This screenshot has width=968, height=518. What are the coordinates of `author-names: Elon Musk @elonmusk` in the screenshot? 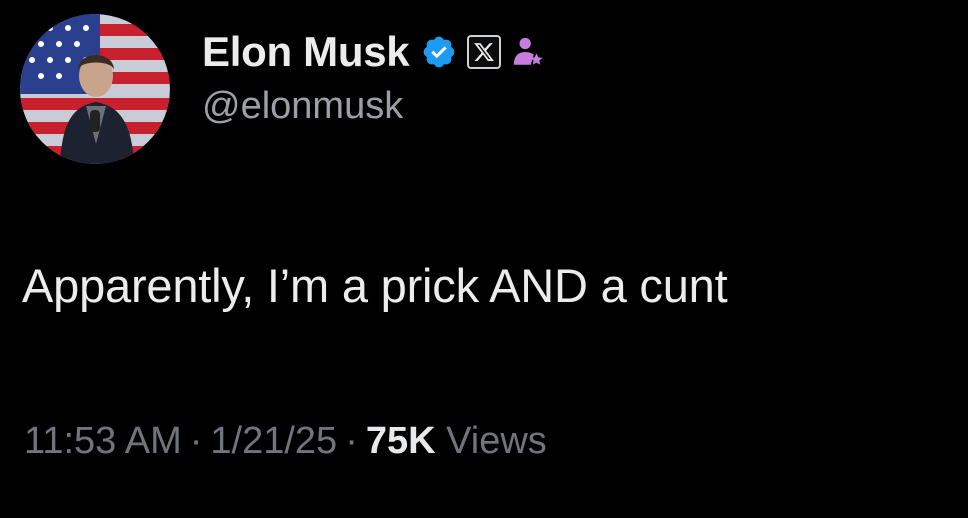 It's located at (373, 76).